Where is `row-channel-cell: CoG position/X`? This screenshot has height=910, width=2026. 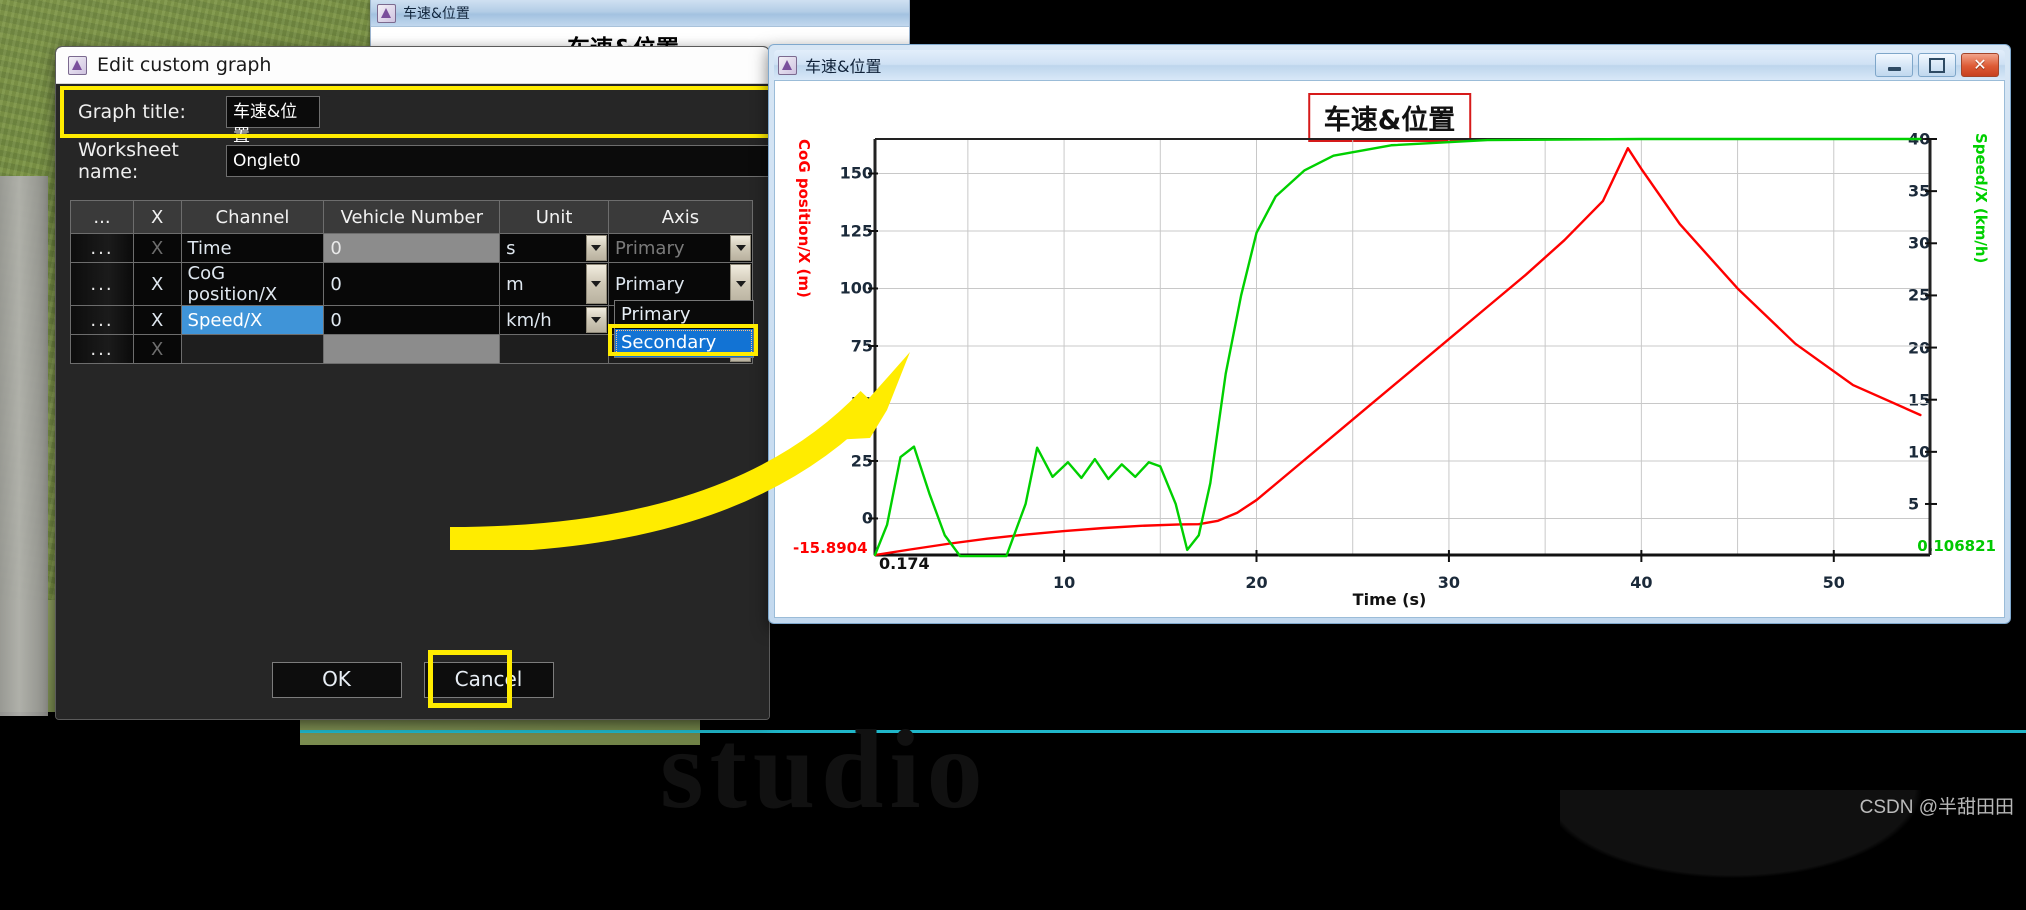 row-channel-cell: CoG position/X is located at coordinates (252, 284).